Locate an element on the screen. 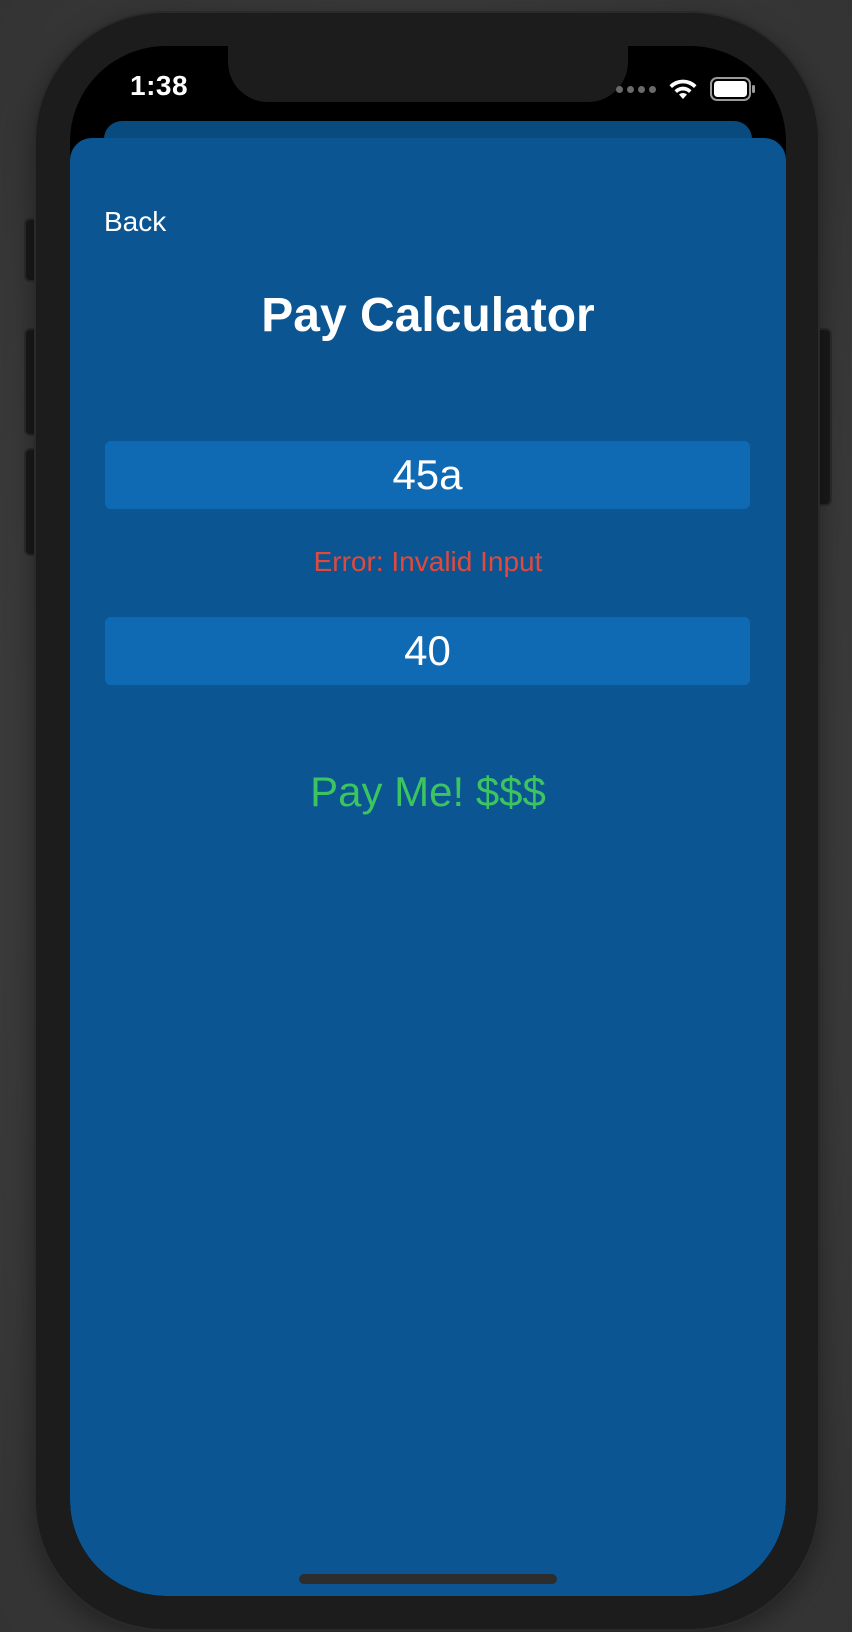 The image size is (852, 1632). status-icons is located at coordinates (686, 89).